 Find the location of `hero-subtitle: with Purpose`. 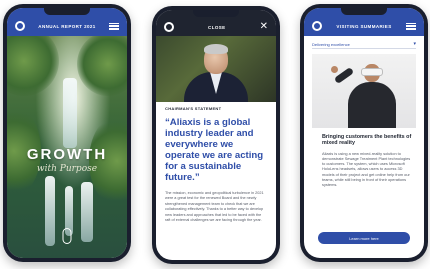

hero-subtitle: with Purpose is located at coordinates (67, 169).